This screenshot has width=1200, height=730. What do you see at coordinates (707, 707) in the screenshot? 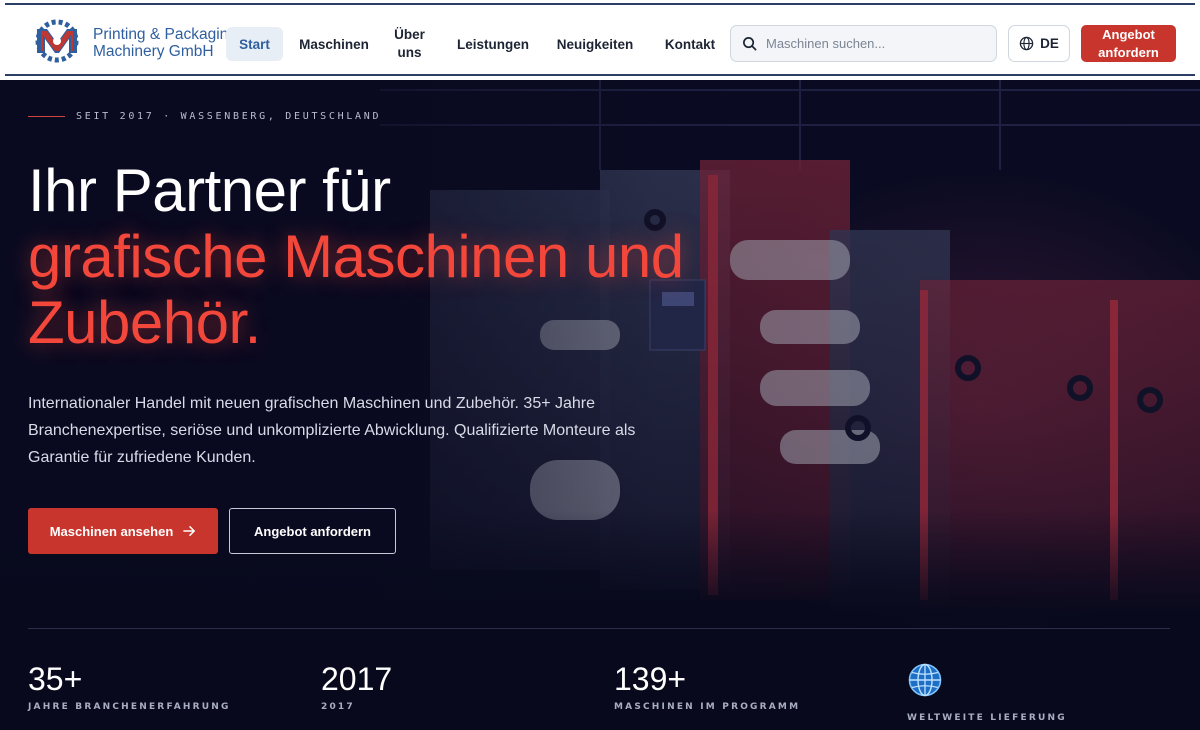
I see `stat-label: MASCHINEN IM PROGRAMM` at bounding box center [707, 707].